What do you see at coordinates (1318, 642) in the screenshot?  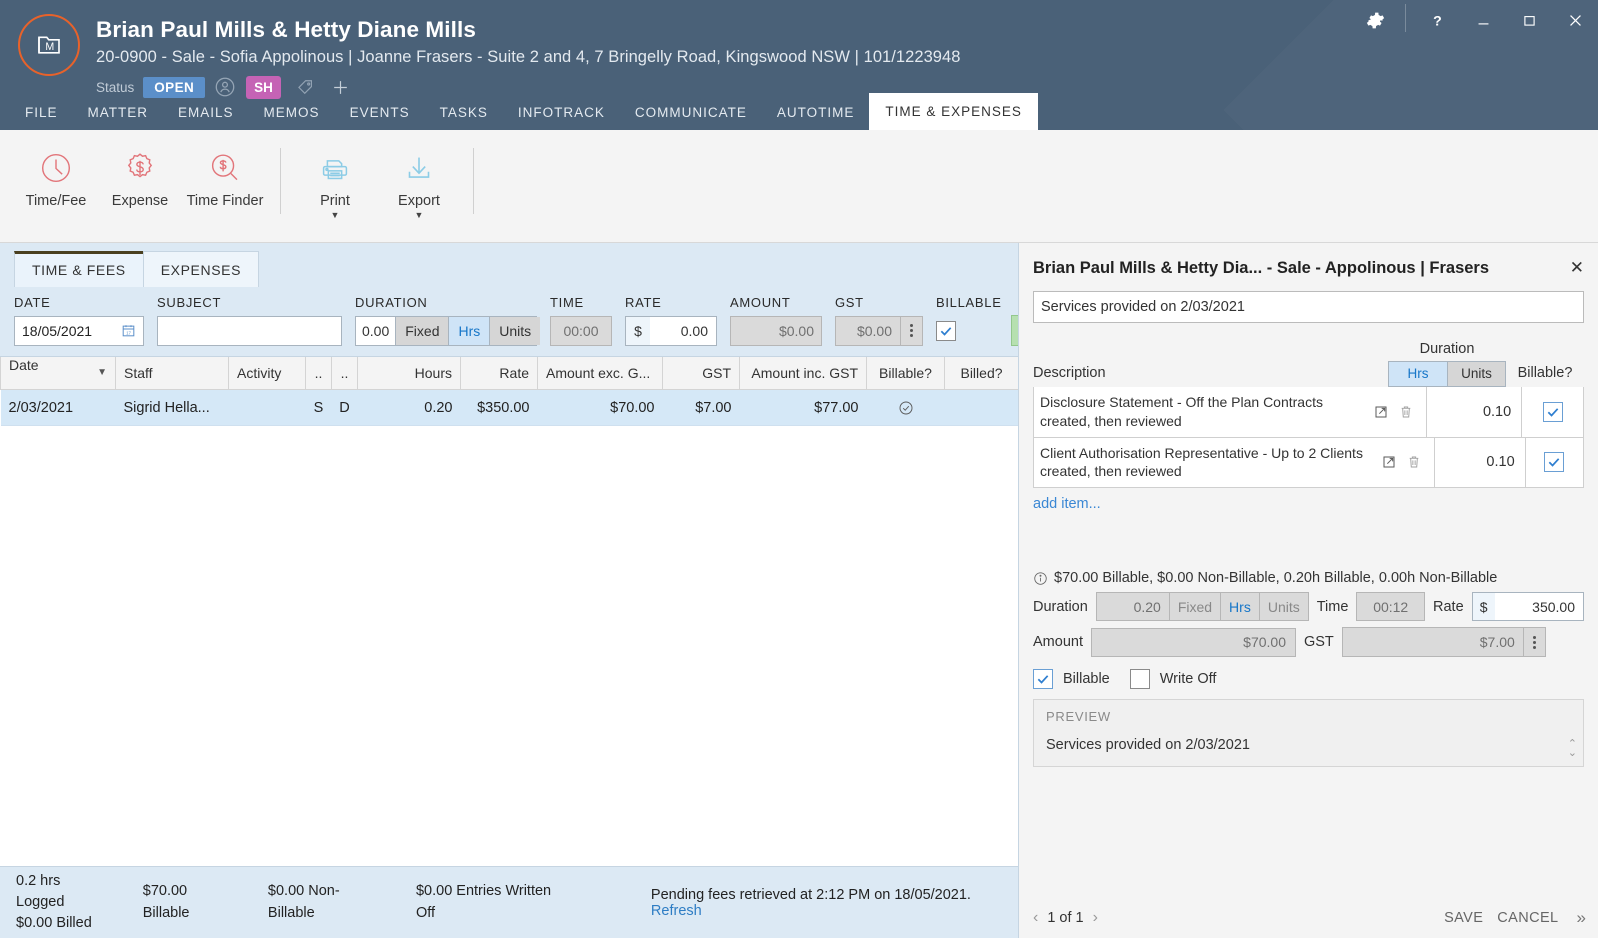 I see `detail-gst-label: GST` at bounding box center [1318, 642].